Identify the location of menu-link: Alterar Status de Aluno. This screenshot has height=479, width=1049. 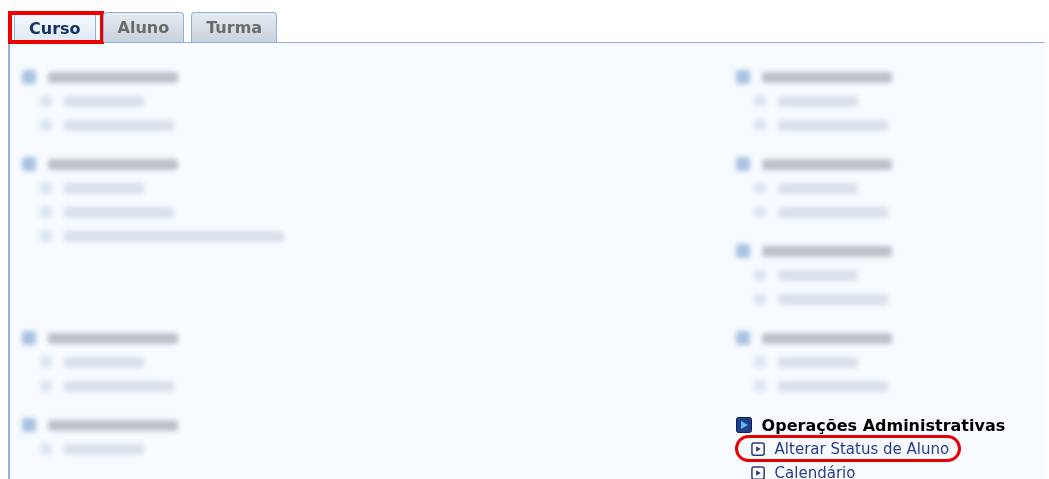
(850, 449).